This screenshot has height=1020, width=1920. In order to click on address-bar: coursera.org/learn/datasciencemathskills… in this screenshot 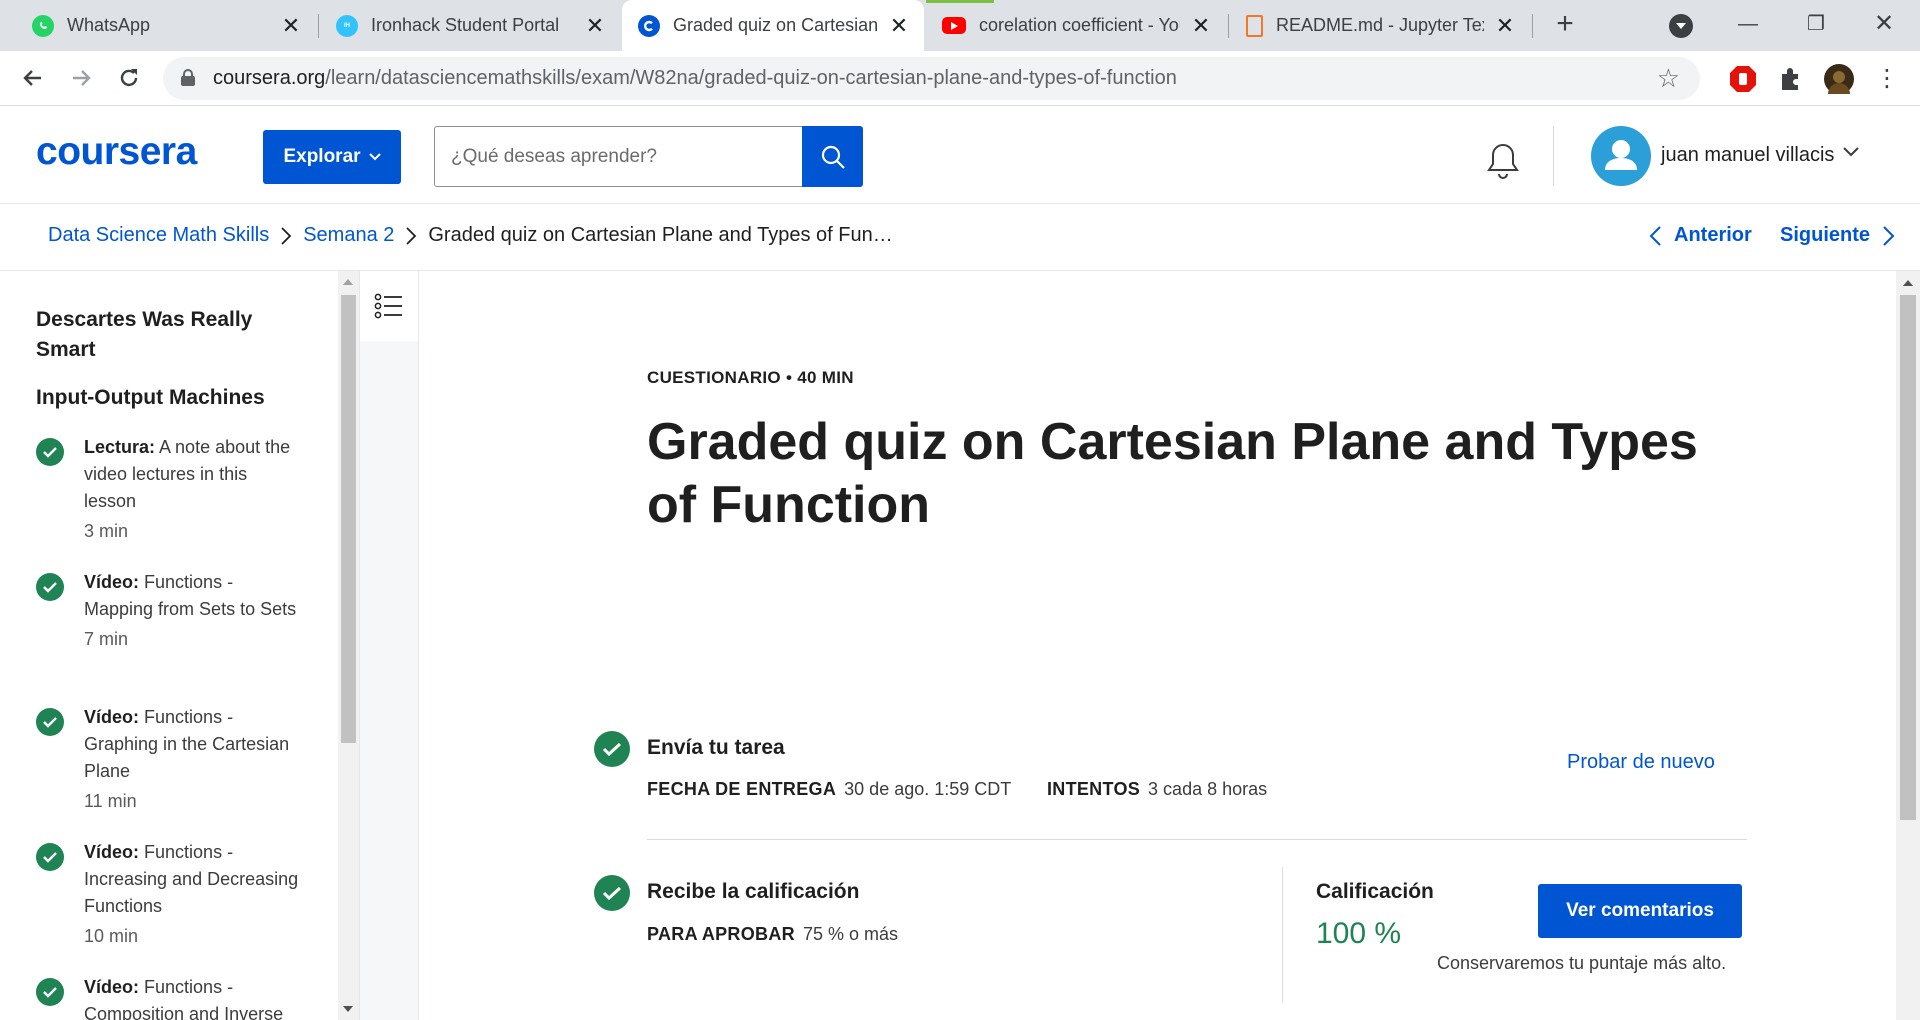, I will do `click(931, 78)`.